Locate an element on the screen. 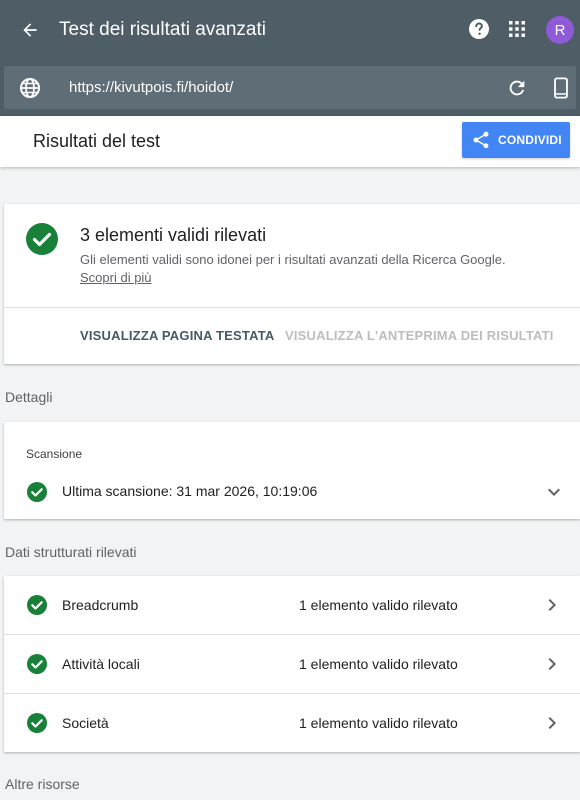 This screenshot has height=800, width=580. details-section-label: Dettagli is located at coordinates (29, 397).